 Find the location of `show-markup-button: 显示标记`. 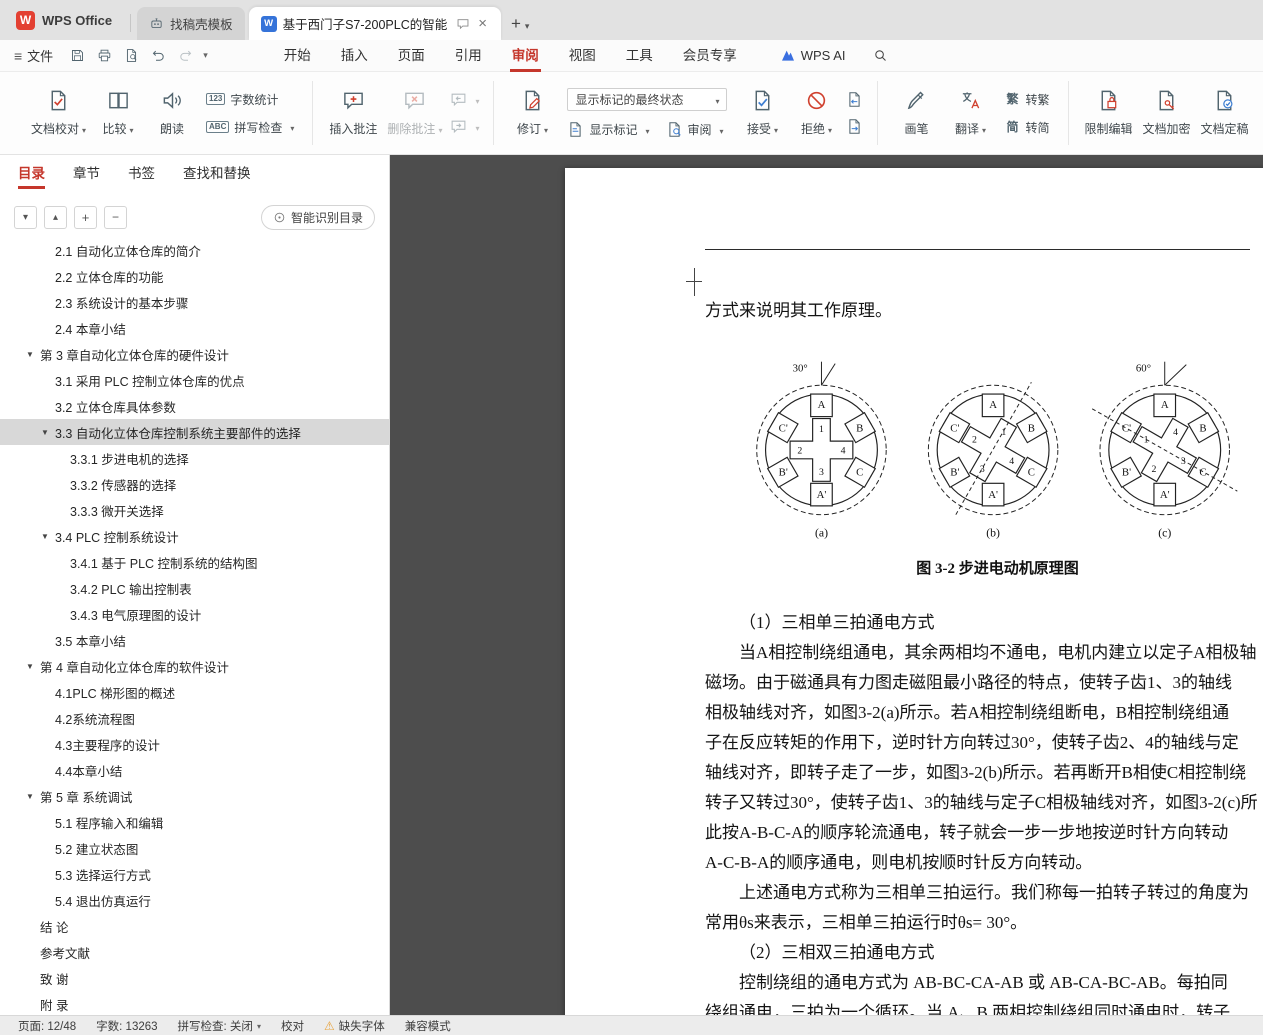

show-markup-button: 显示标记 is located at coordinates (608, 129).